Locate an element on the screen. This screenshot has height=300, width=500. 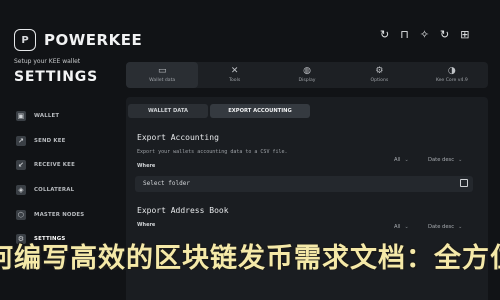
subtabs: WALLET DATA EXPORT ACCOUNTING is located at coordinates (219, 111).